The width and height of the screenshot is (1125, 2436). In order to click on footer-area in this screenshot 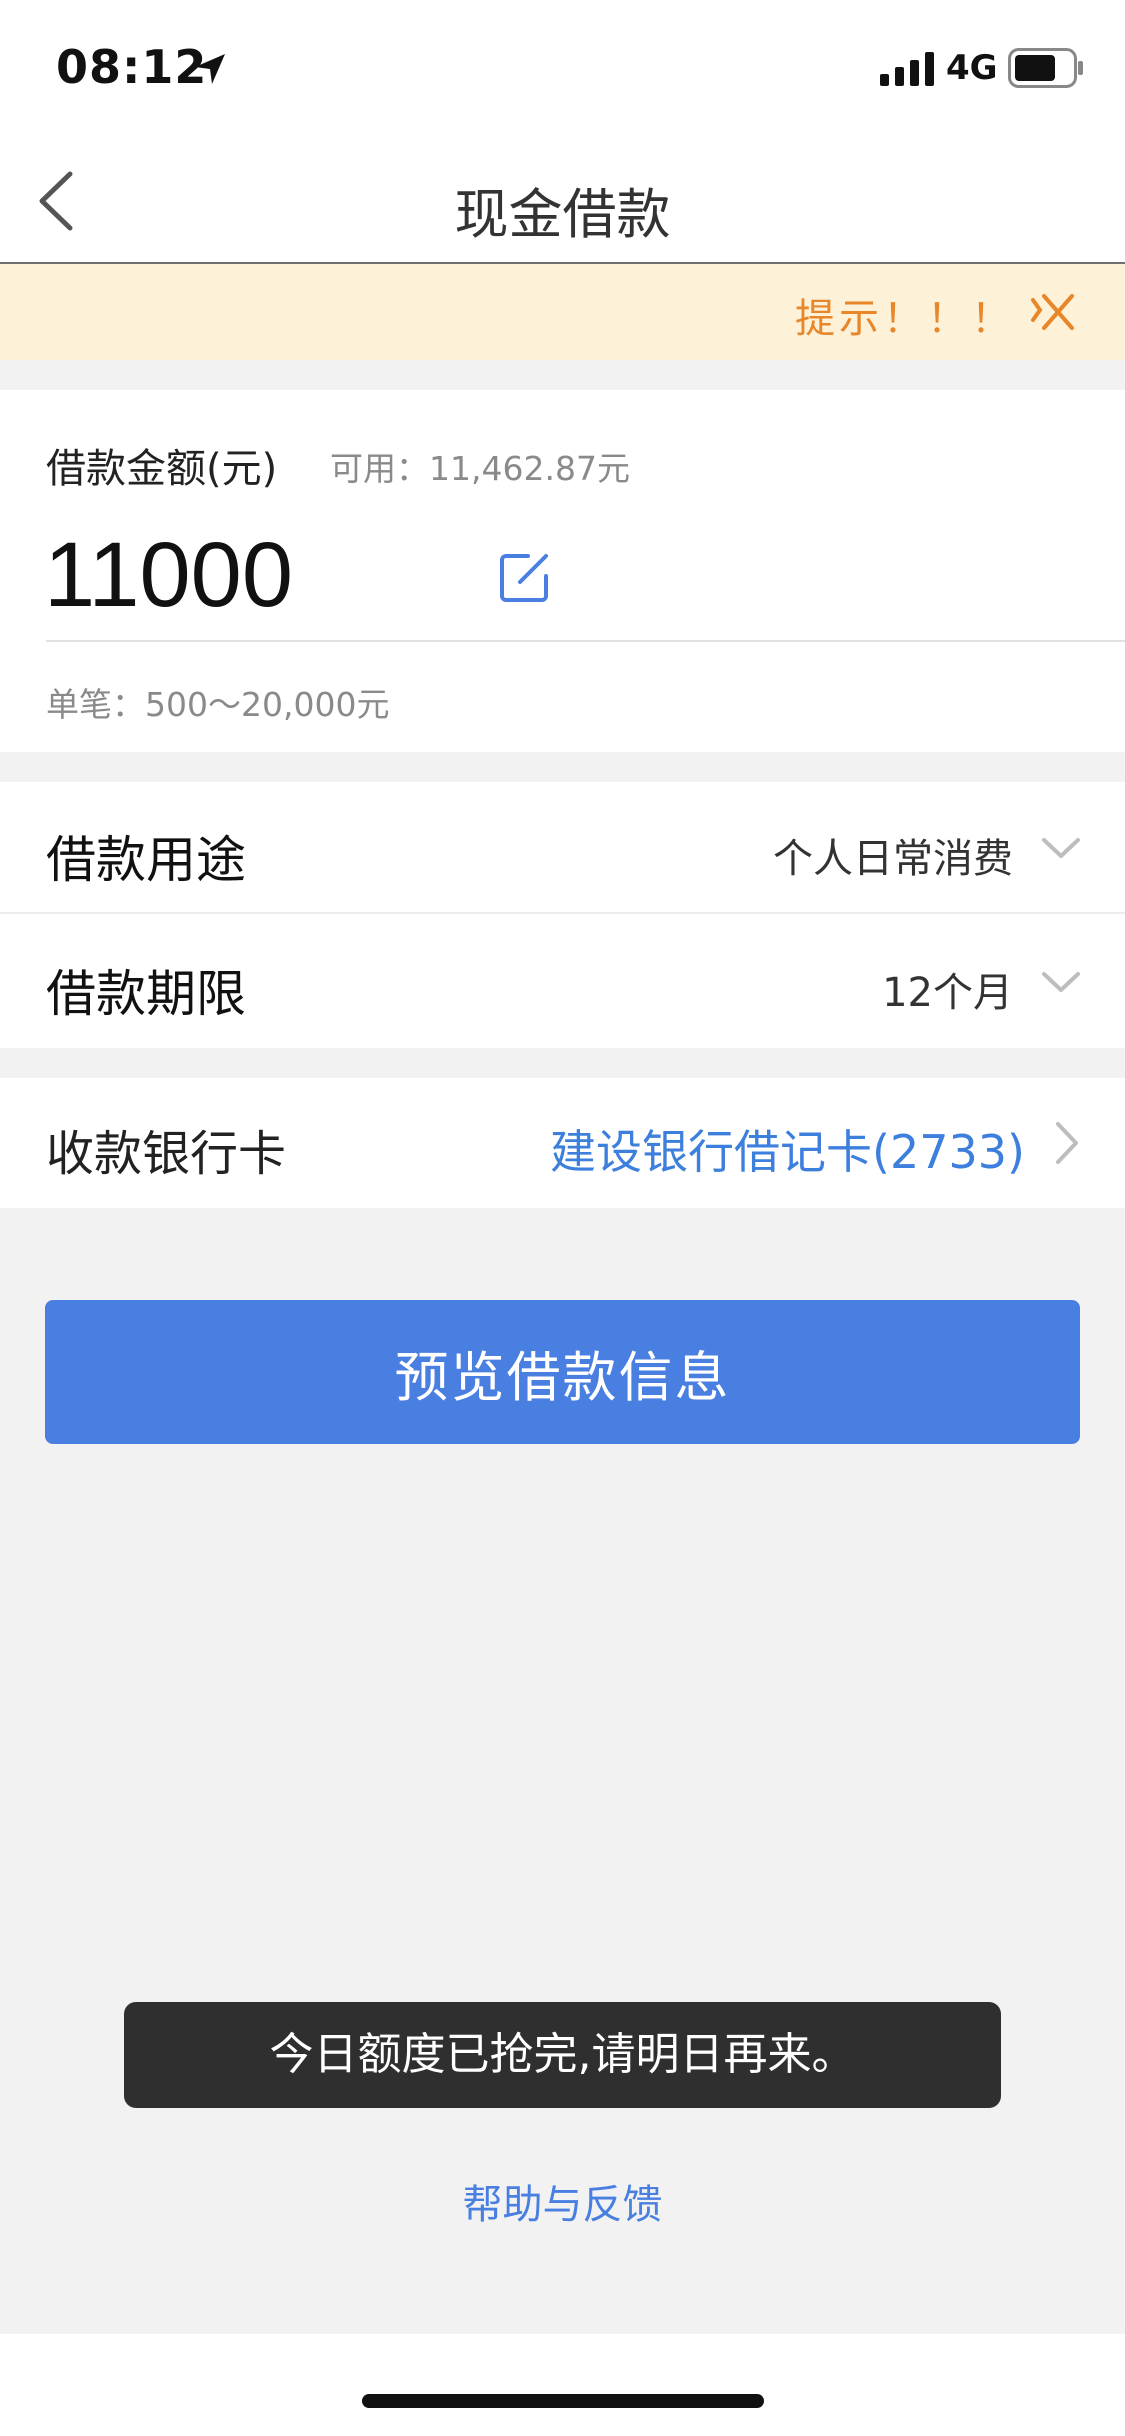, I will do `click(562, 2385)`.